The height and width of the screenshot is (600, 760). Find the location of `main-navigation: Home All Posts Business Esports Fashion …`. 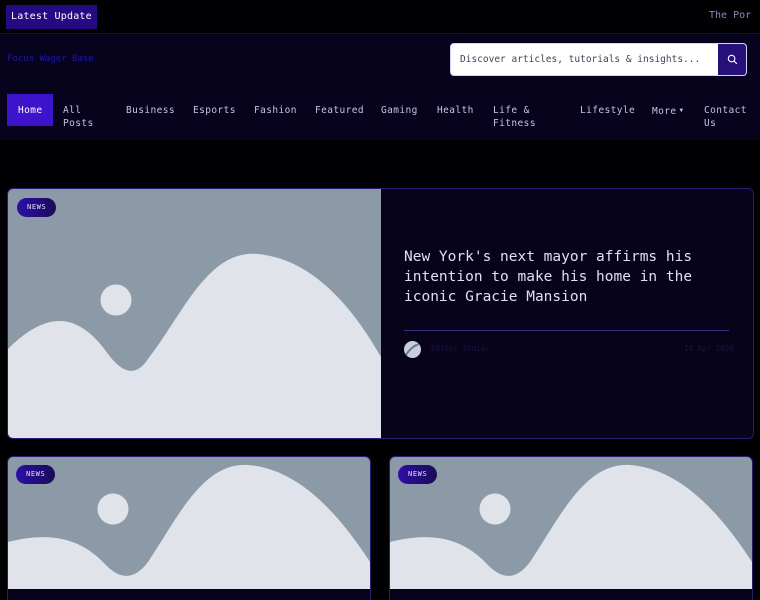

main-navigation: Home All Posts Business Esports Fashion … is located at coordinates (380, 117).